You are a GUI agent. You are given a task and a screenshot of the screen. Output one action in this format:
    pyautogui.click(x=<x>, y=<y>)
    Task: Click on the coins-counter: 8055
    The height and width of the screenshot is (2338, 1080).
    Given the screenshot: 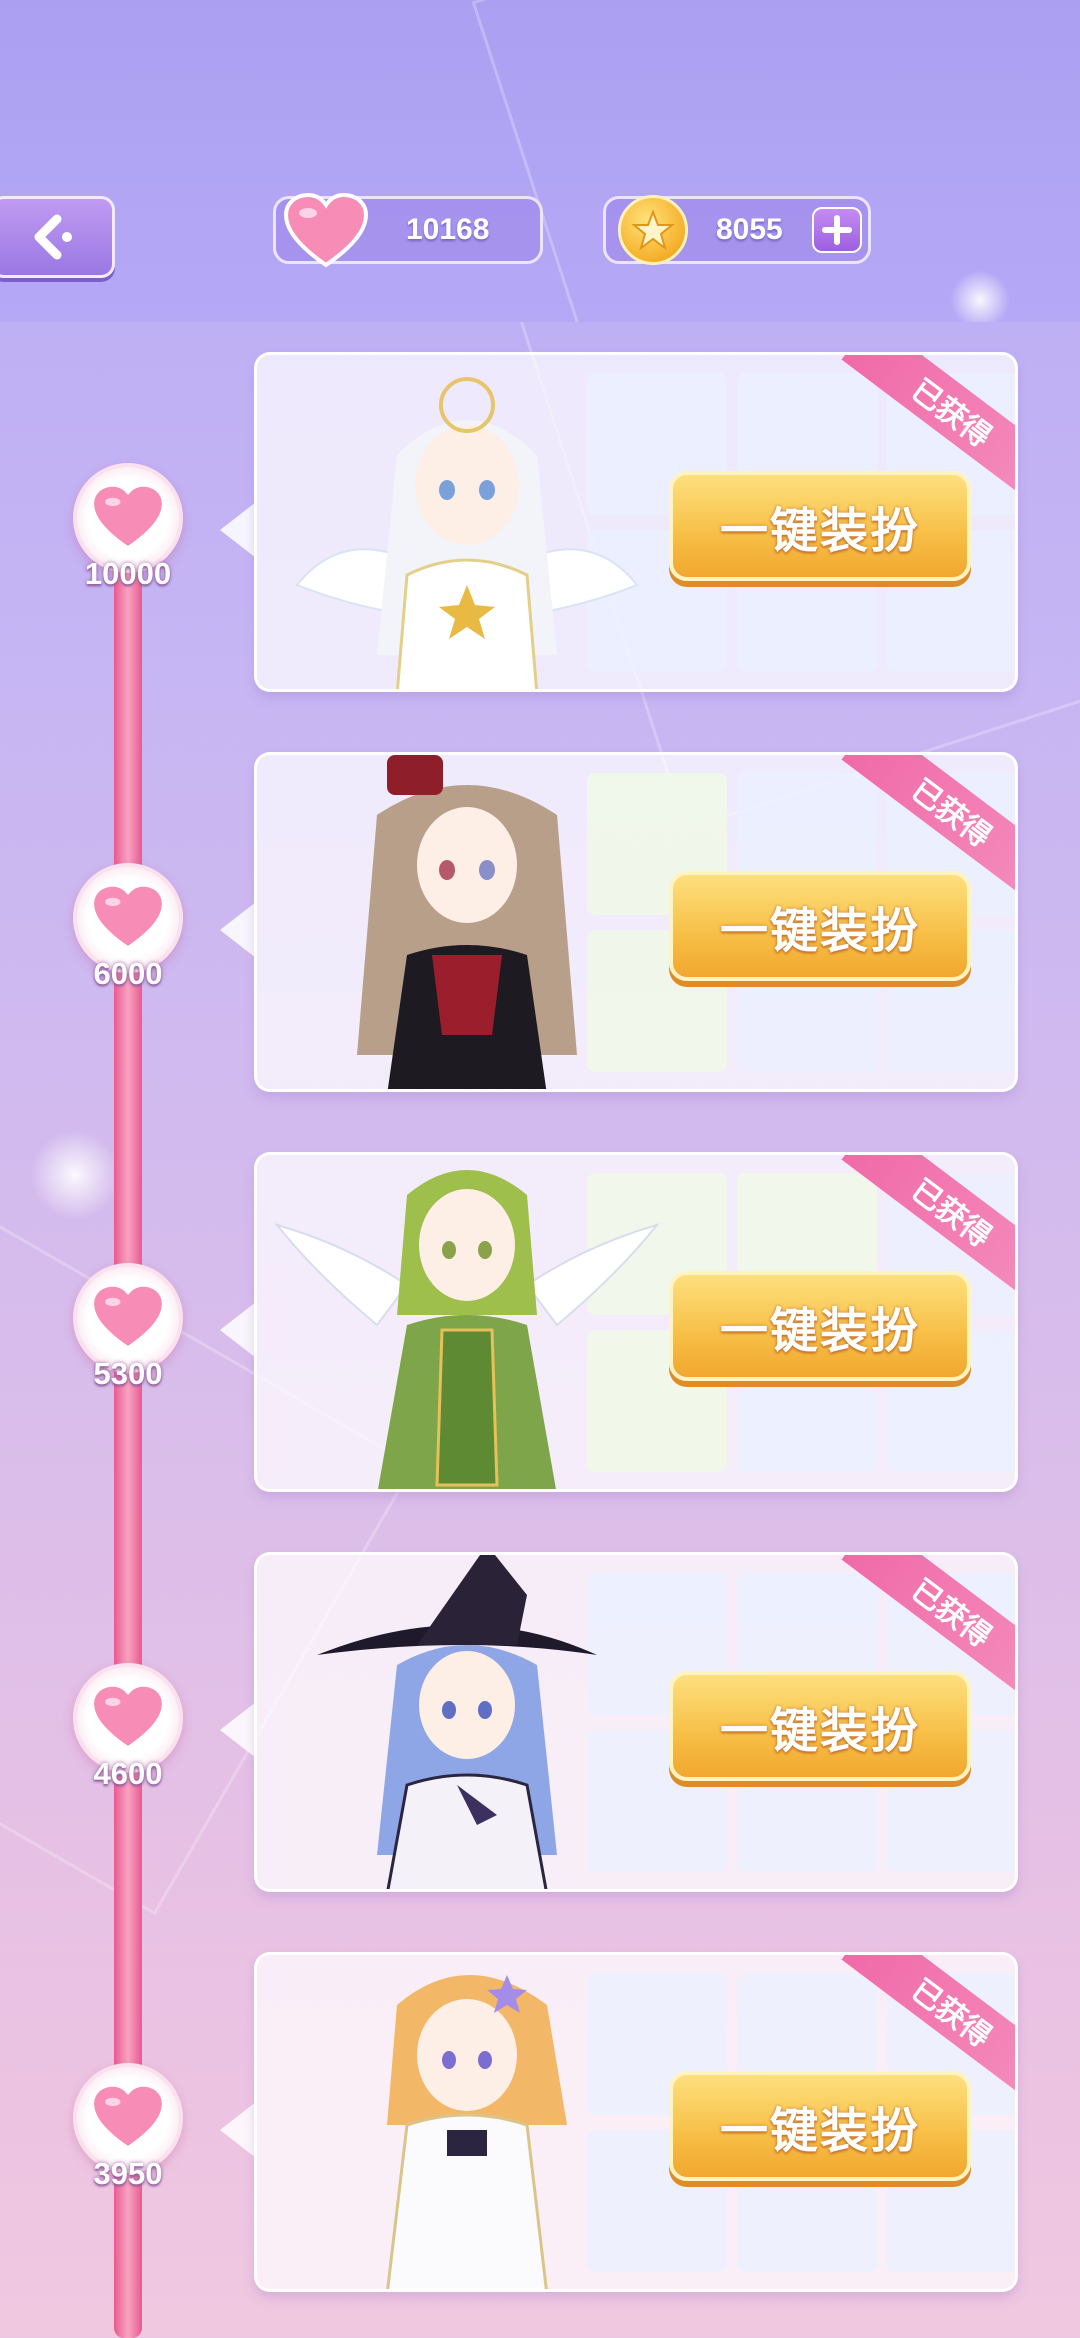 What is the action you would take?
    pyautogui.click(x=737, y=230)
    